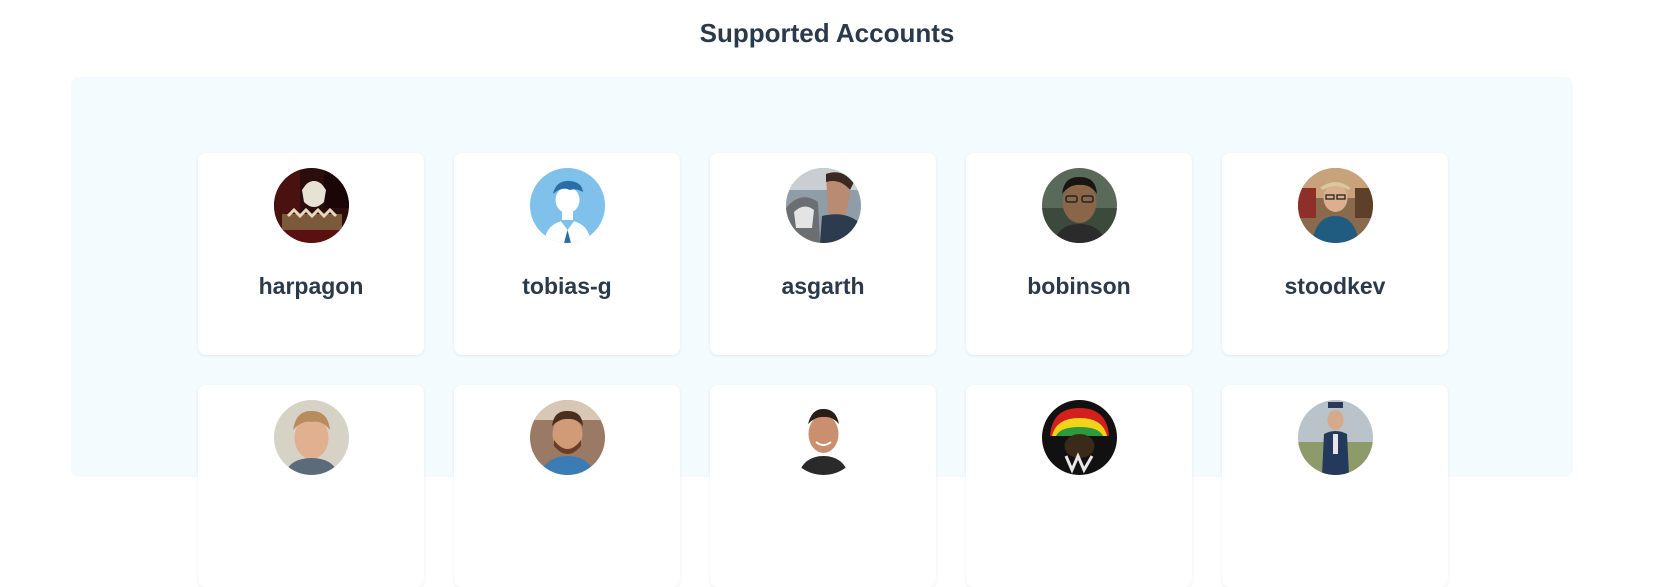 This screenshot has height=587, width=1654. What do you see at coordinates (567, 254) in the screenshot?
I see `account-card-tobias-g: tobias-g` at bounding box center [567, 254].